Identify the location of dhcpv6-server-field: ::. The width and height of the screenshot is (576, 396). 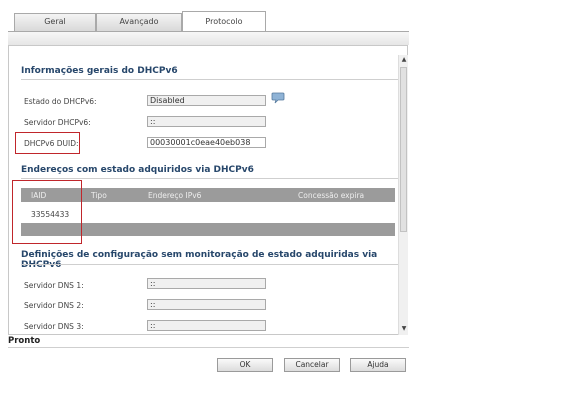
(206, 121).